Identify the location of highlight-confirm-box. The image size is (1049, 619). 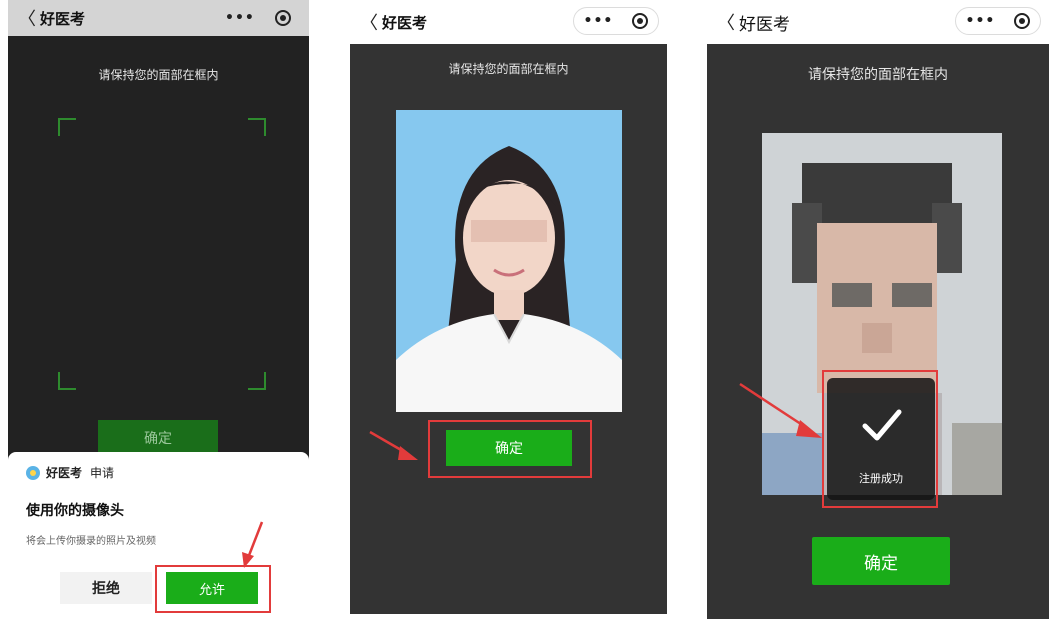
(510, 449).